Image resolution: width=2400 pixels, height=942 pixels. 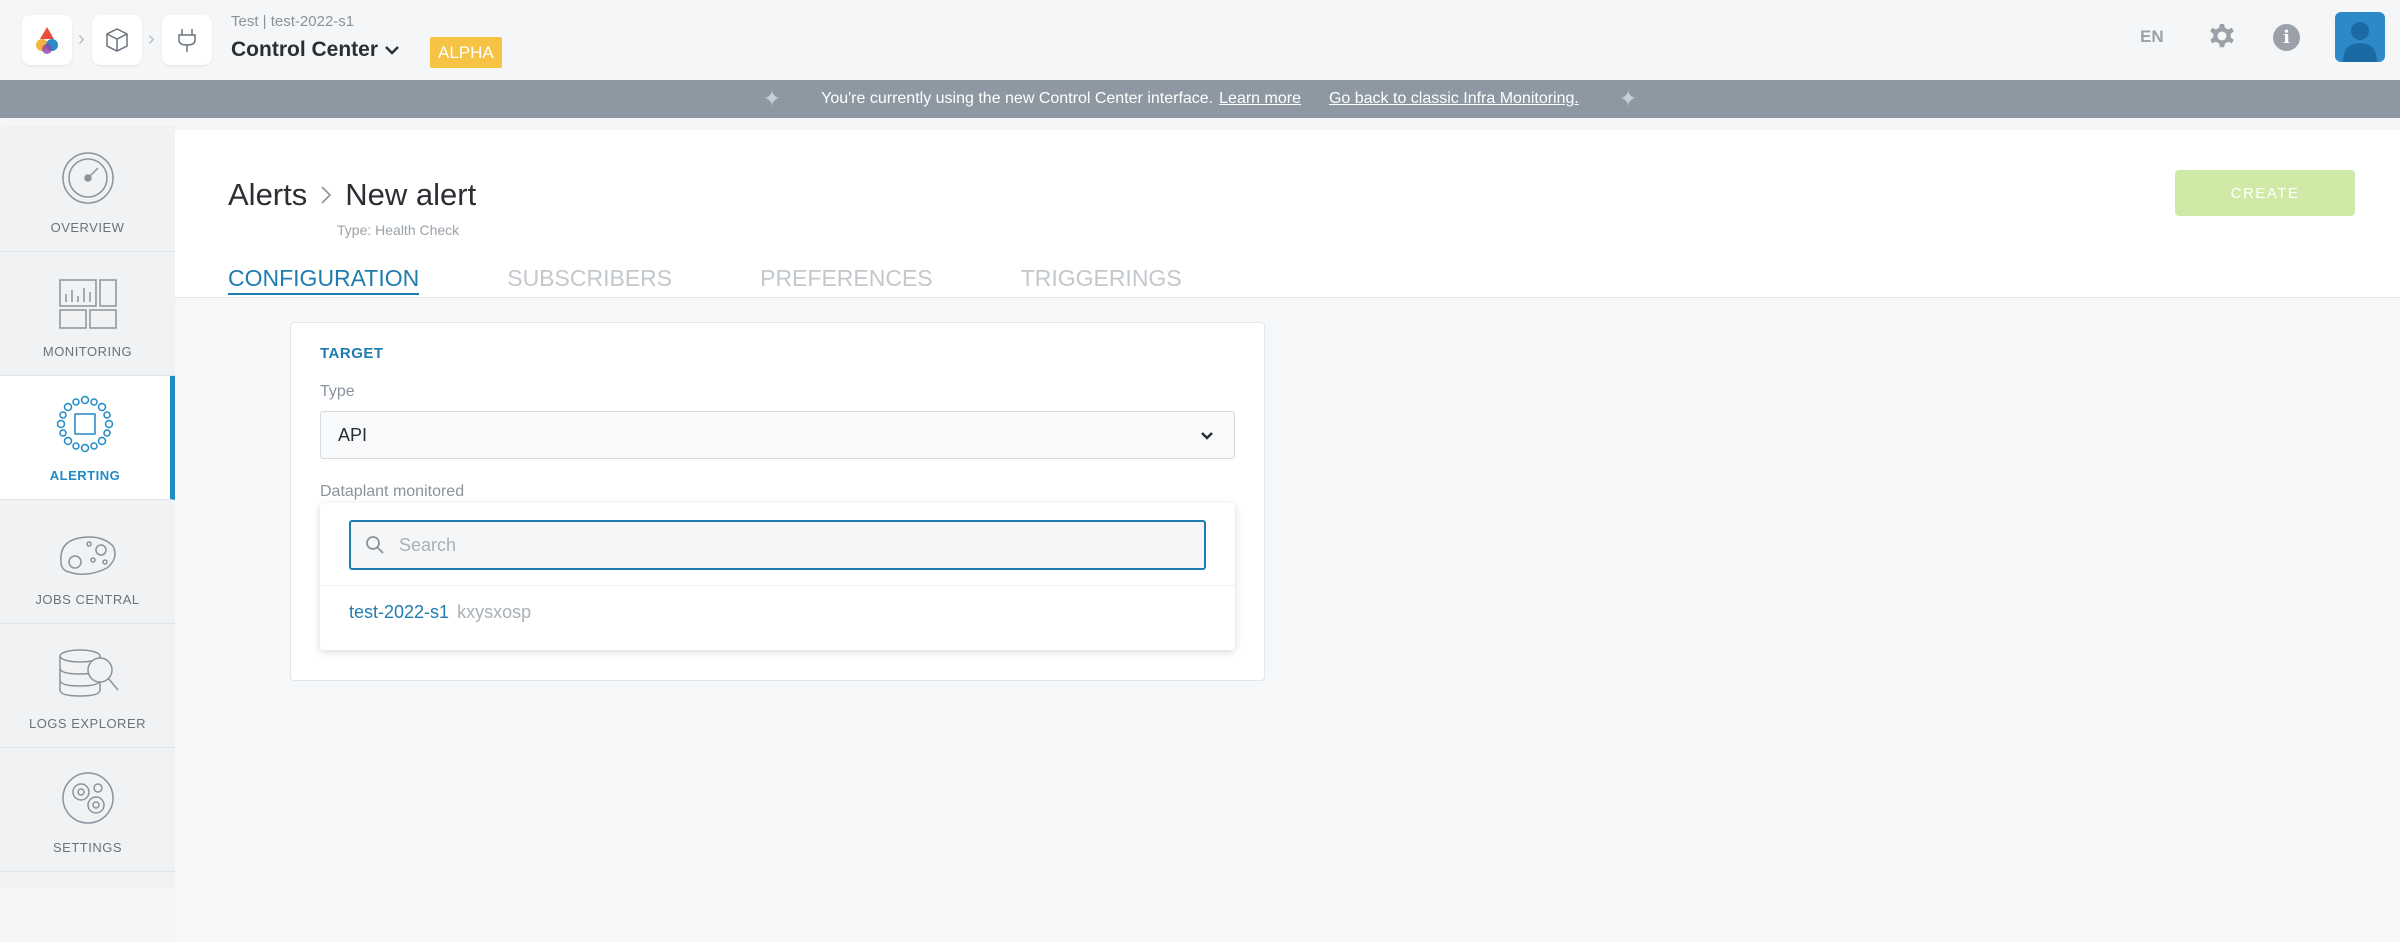 I want to click on app-logo-icon, so click(x=47, y=40).